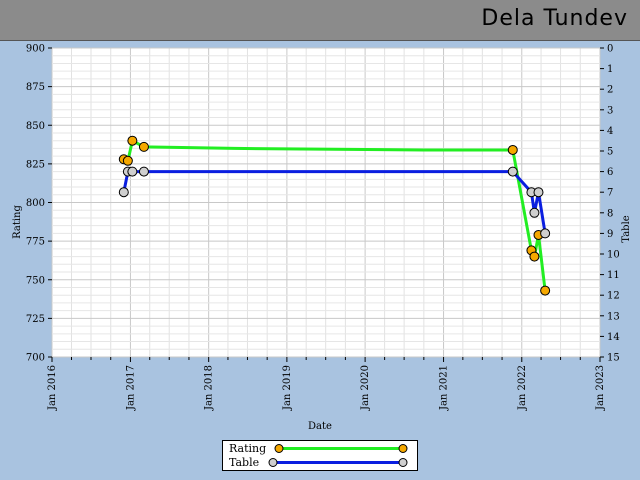  I want to click on x-tick-label: Jan 2020, so click(365, 388).